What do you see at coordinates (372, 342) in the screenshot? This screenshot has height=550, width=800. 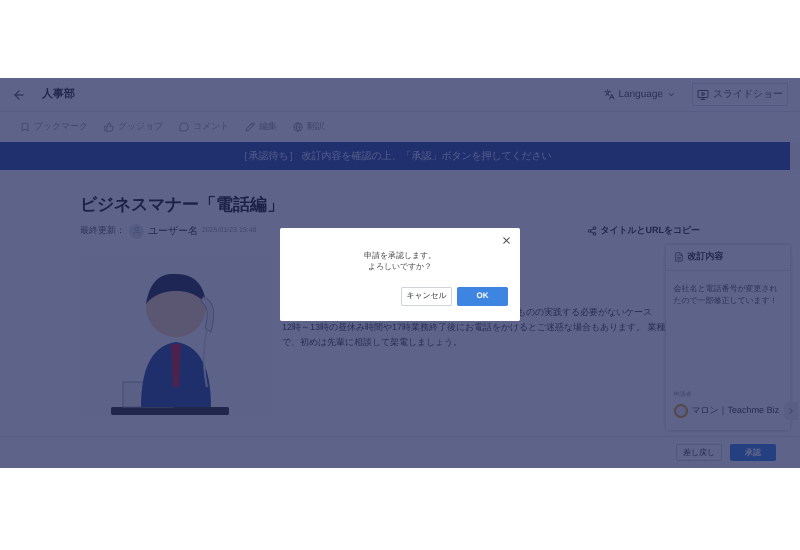 I see `body-text-line: で、初めは先輩に相談して架電しましょう。` at bounding box center [372, 342].